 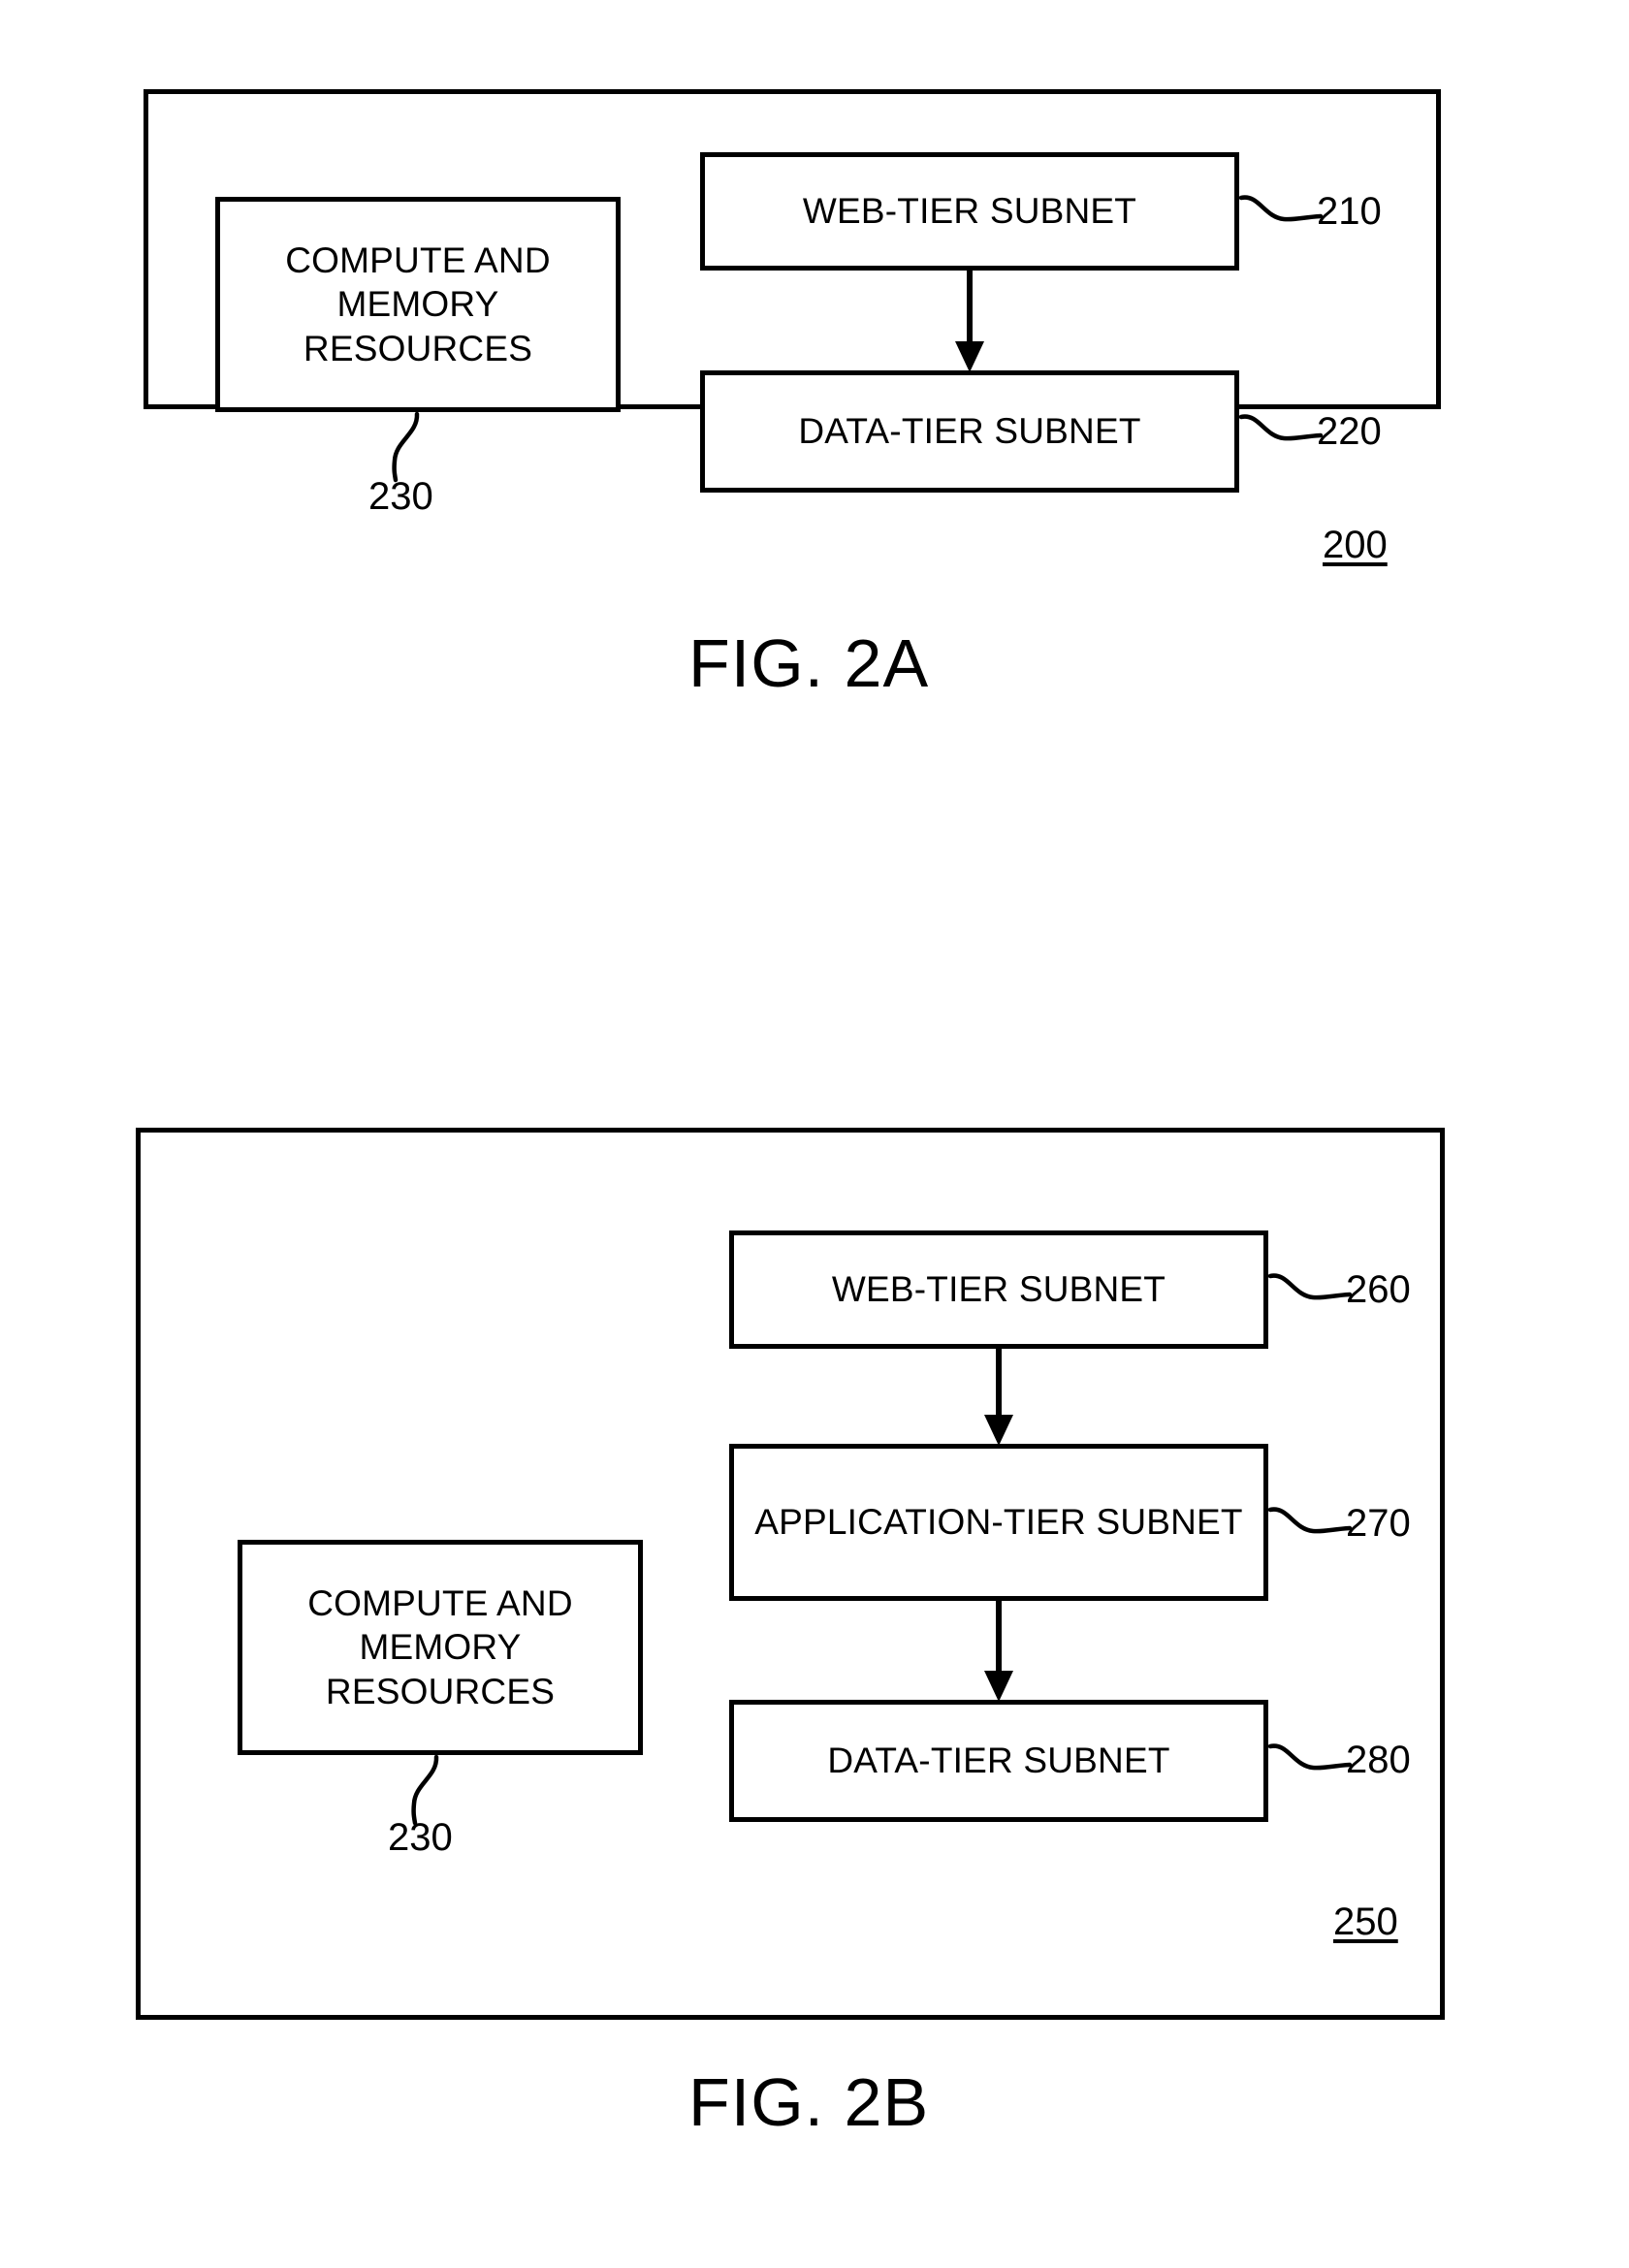 I want to click on fig2b-web-tier-subnet-box: WEB-TIER SUBNET, so click(x=998, y=1289).